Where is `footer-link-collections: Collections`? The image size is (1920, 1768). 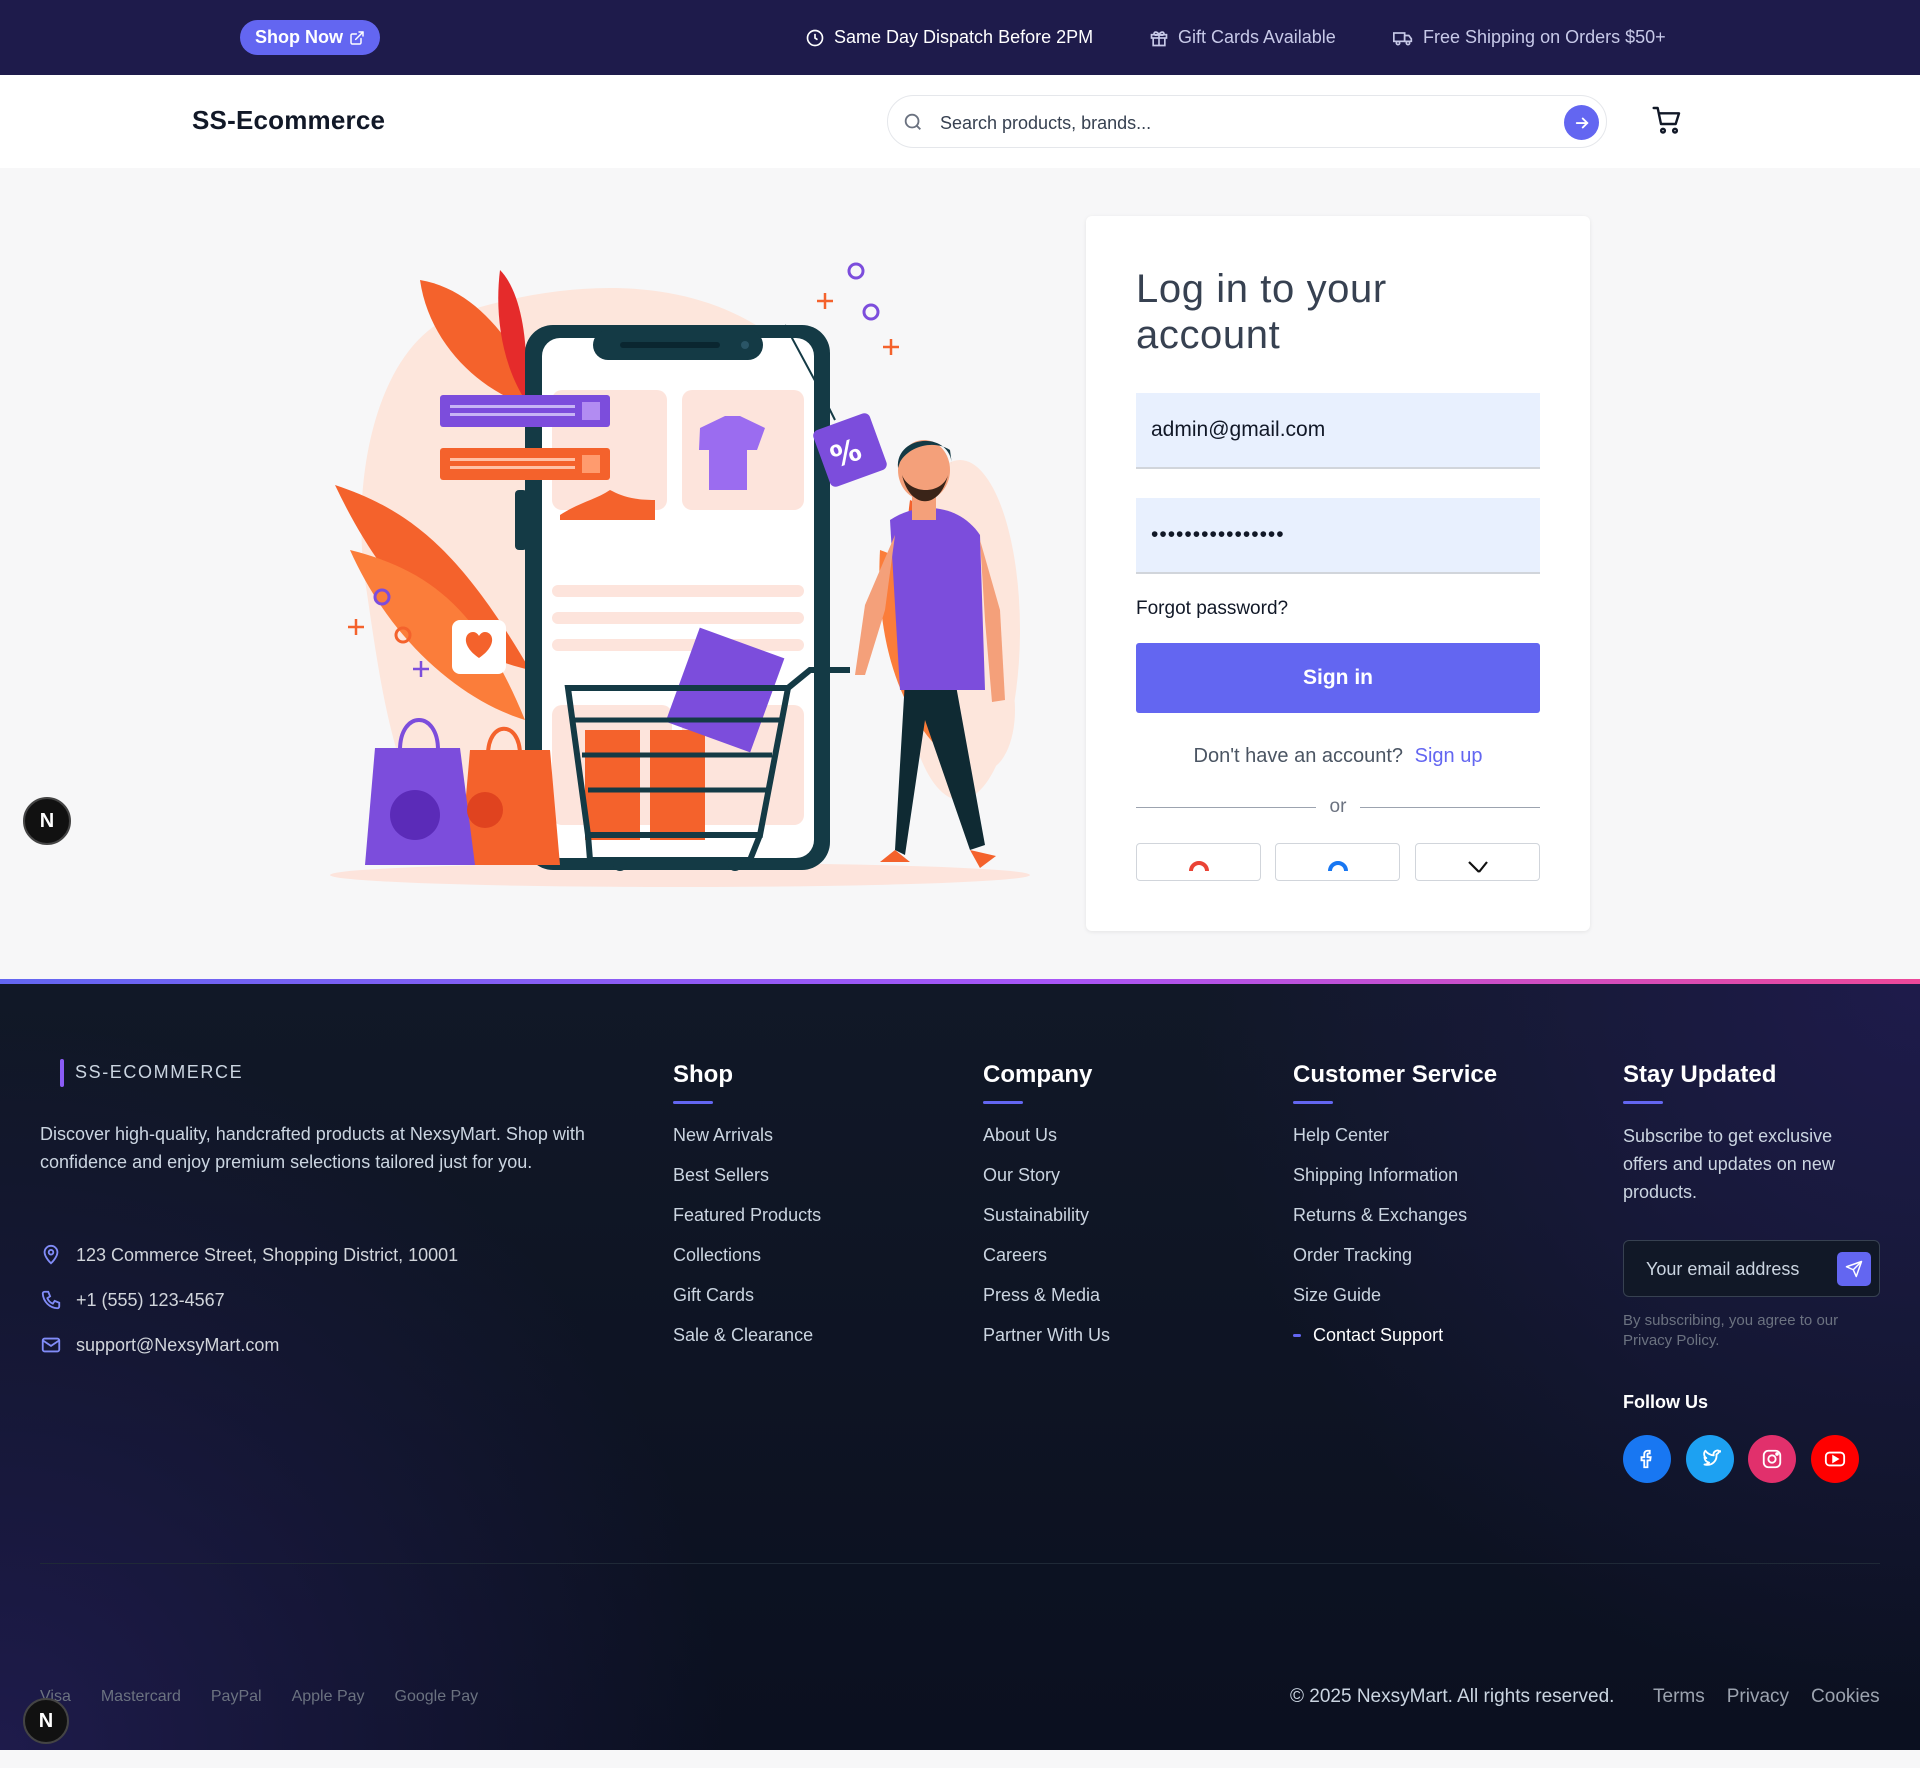 footer-link-collections: Collections is located at coordinates (747, 1262).